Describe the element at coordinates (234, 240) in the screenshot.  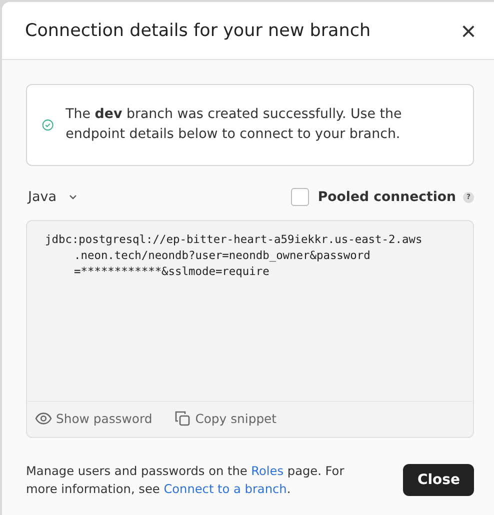
I see `code-line: jdbc:postgresql://ep-bitter-heart-a59iekkr.us-east-2.aws` at that location.